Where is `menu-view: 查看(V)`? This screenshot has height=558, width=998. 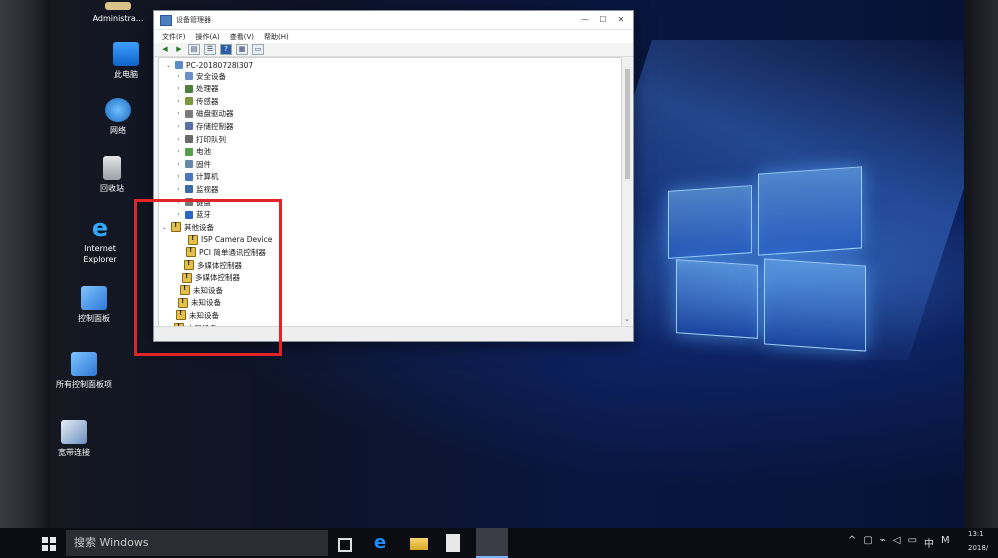
menu-view: 查看(V) is located at coordinates (242, 37).